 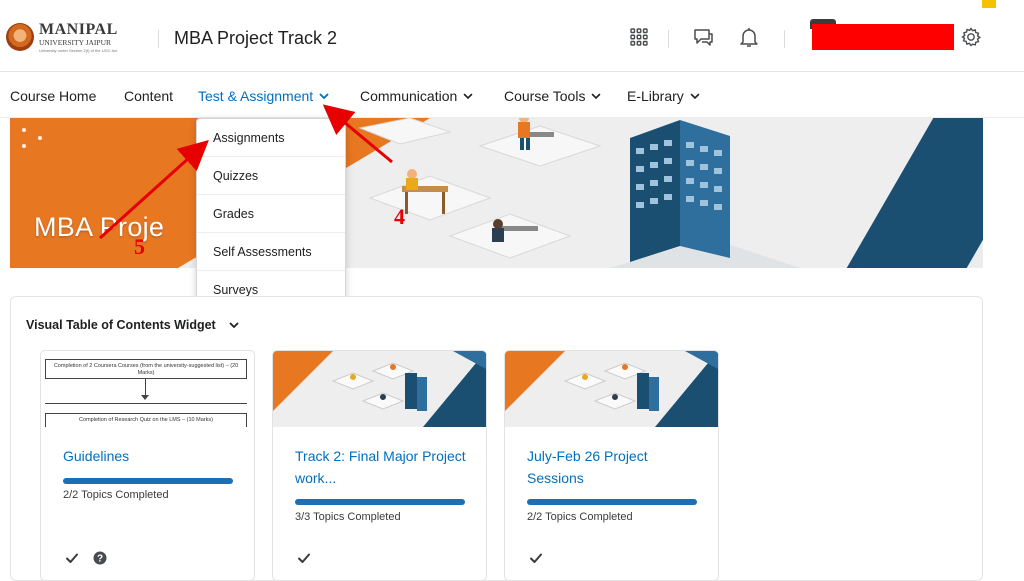 What do you see at coordinates (409, 96) in the screenshot?
I see `nav-label: Communication` at bounding box center [409, 96].